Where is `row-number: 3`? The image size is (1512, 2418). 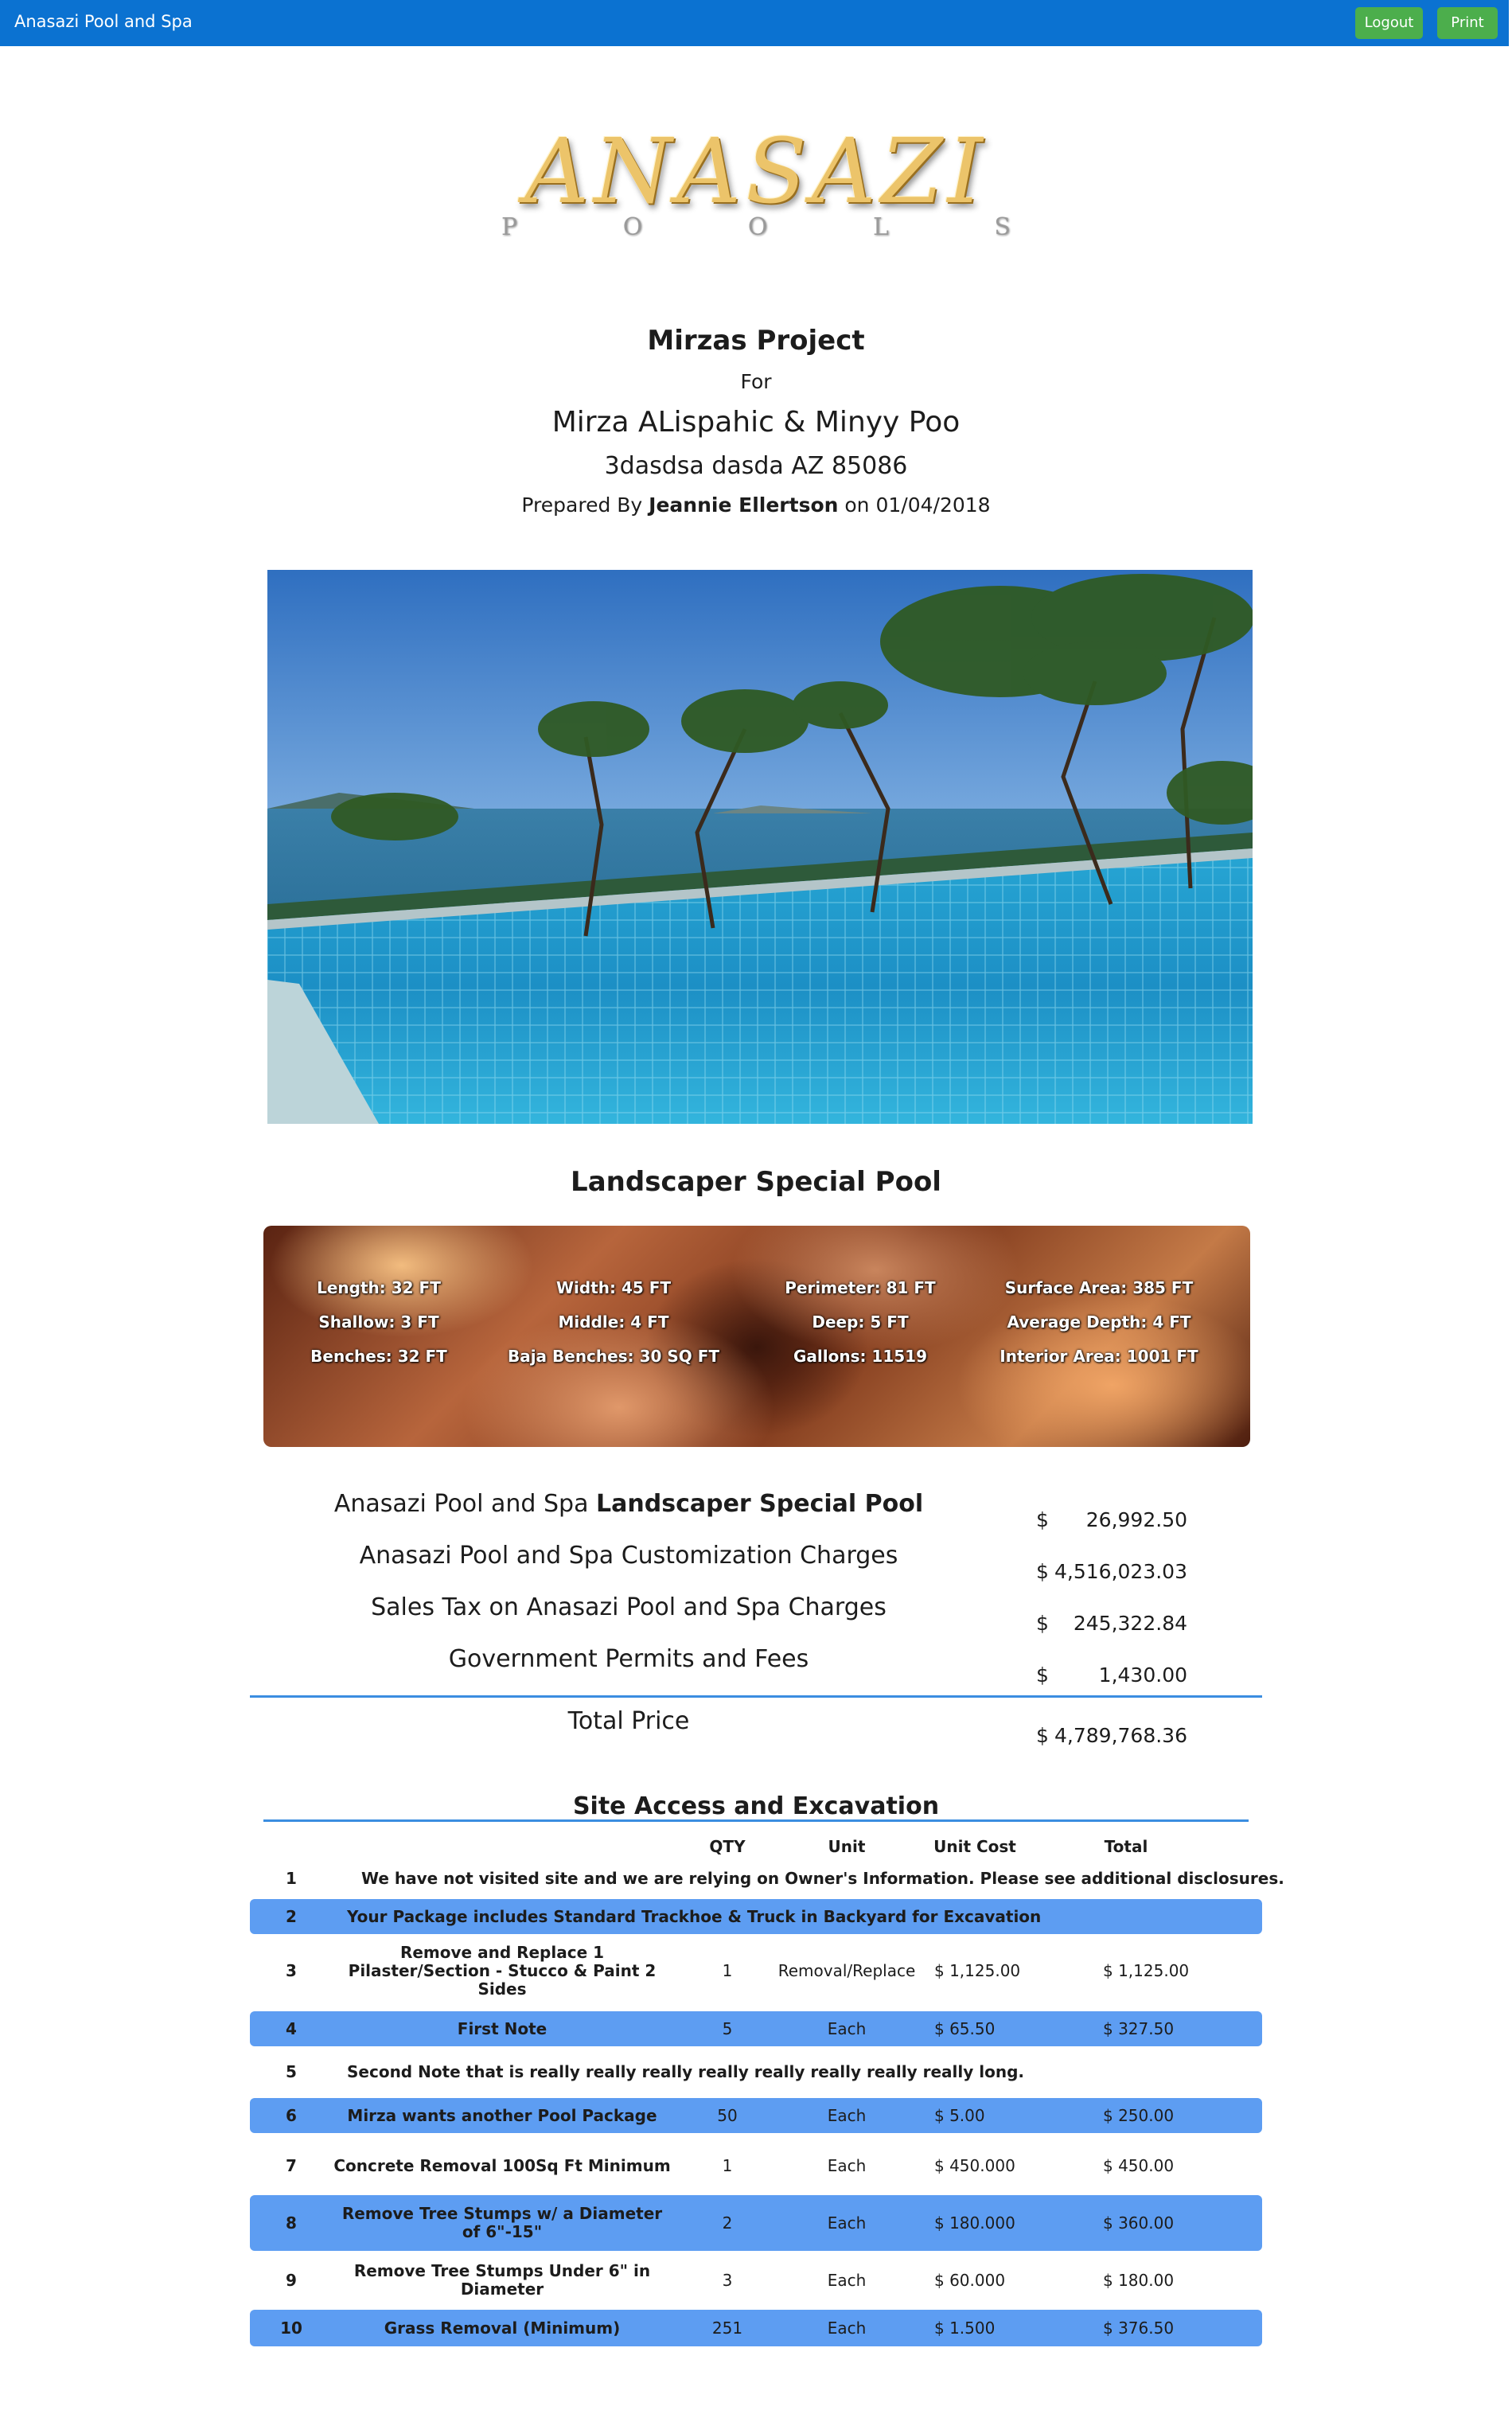
row-number: 3 is located at coordinates (291, 1970).